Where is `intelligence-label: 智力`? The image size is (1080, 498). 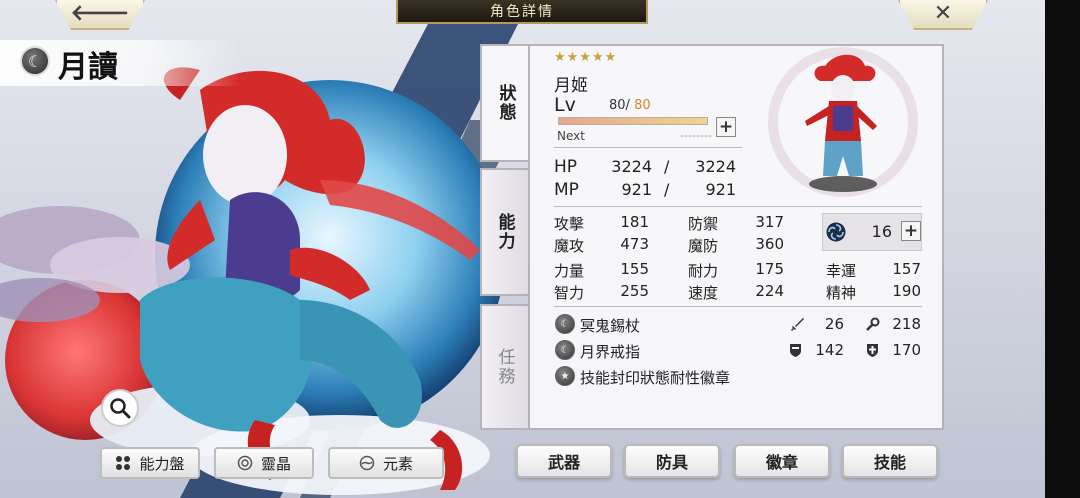
intelligence-label: 智力 is located at coordinates (569, 293).